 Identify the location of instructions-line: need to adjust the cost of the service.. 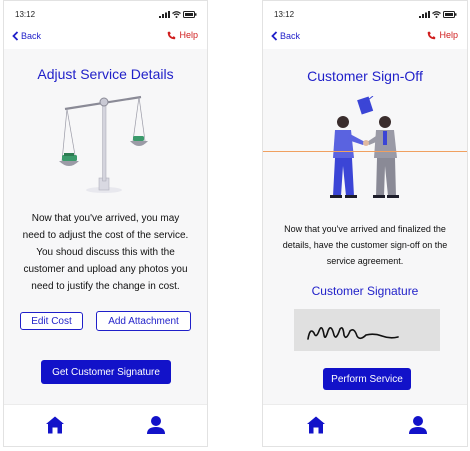
(105, 235).